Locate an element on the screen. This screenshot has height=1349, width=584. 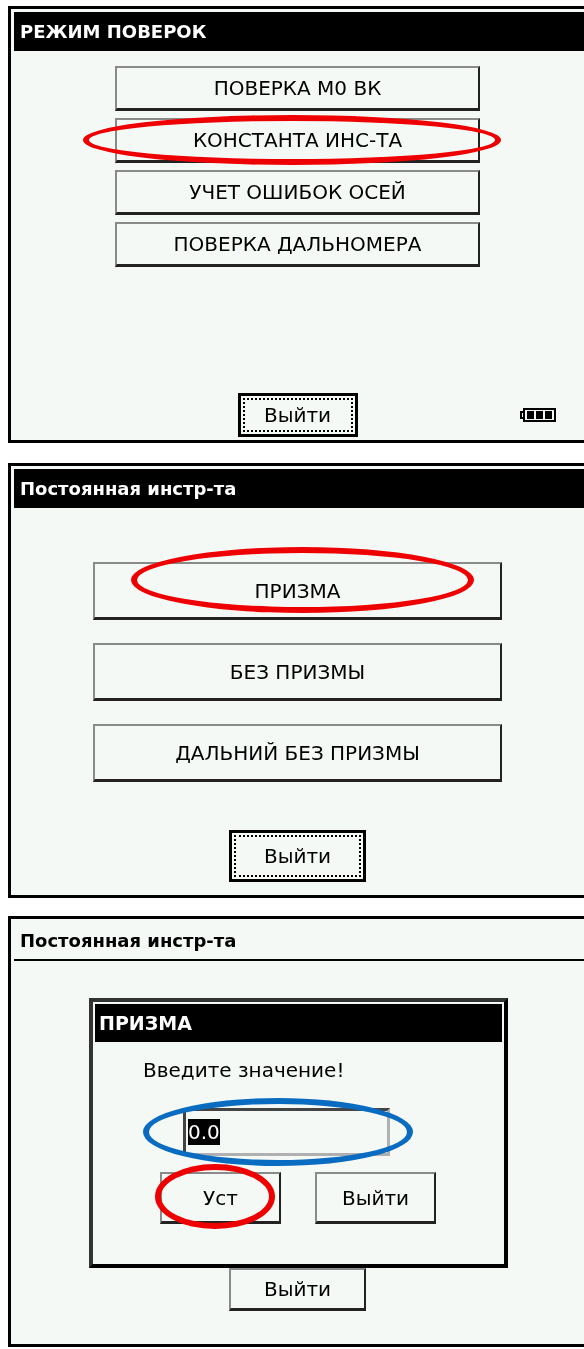
menu-button: БЕЗ ПРИЗМЫ is located at coordinates (297, 672).